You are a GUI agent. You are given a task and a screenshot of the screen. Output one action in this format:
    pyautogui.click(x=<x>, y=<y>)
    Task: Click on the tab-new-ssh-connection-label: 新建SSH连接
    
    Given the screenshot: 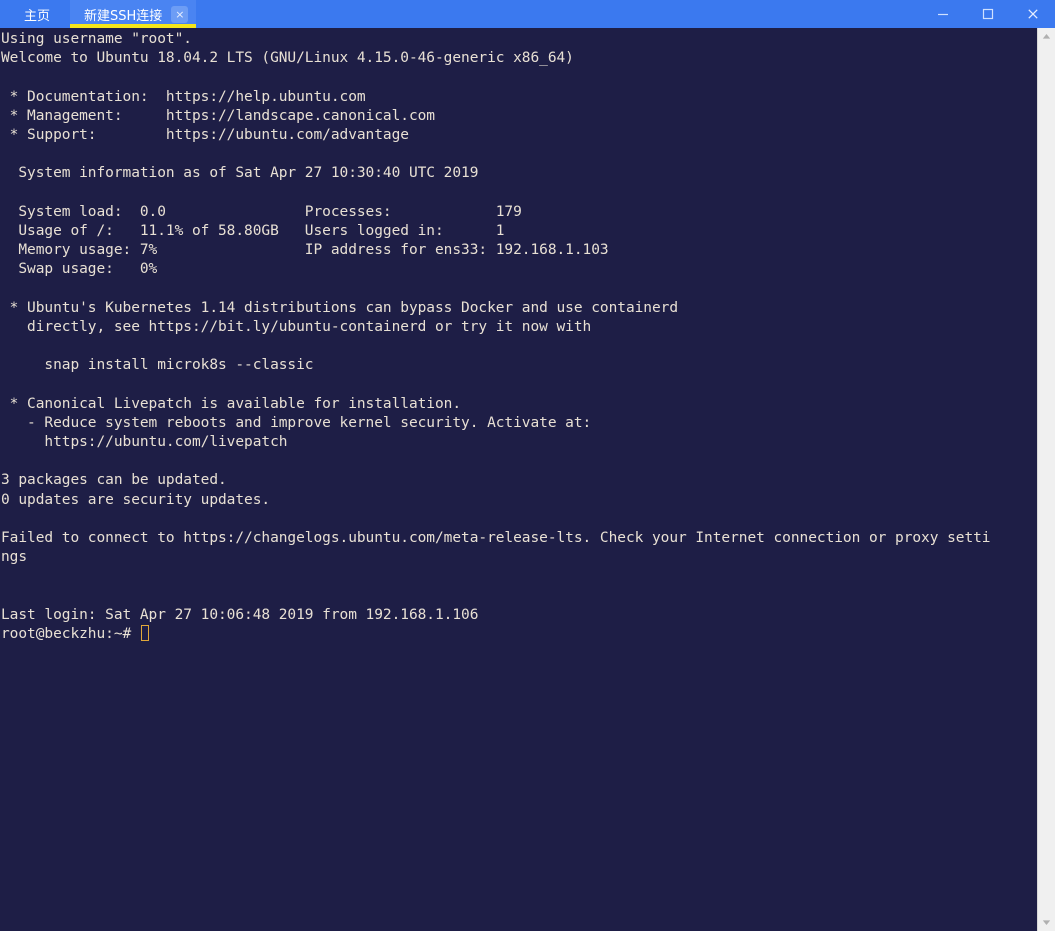 What is the action you would take?
    pyautogui.click(x=123, y=16)
    